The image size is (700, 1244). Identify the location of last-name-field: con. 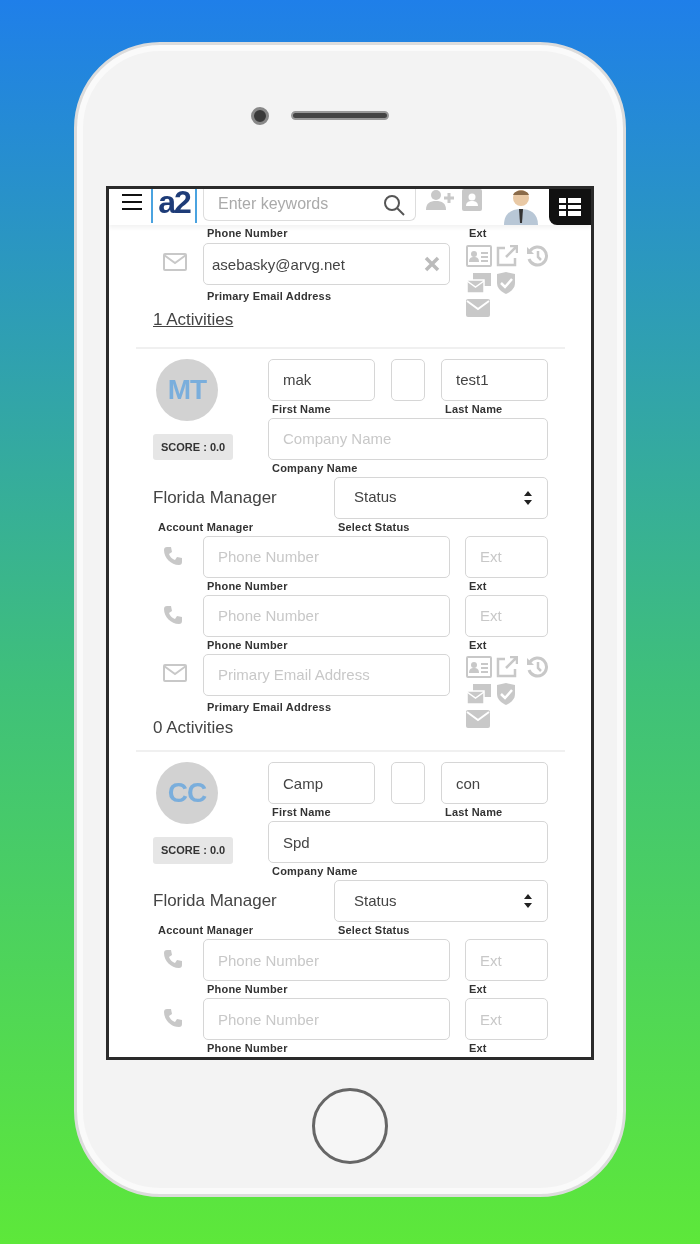
(494, 783).